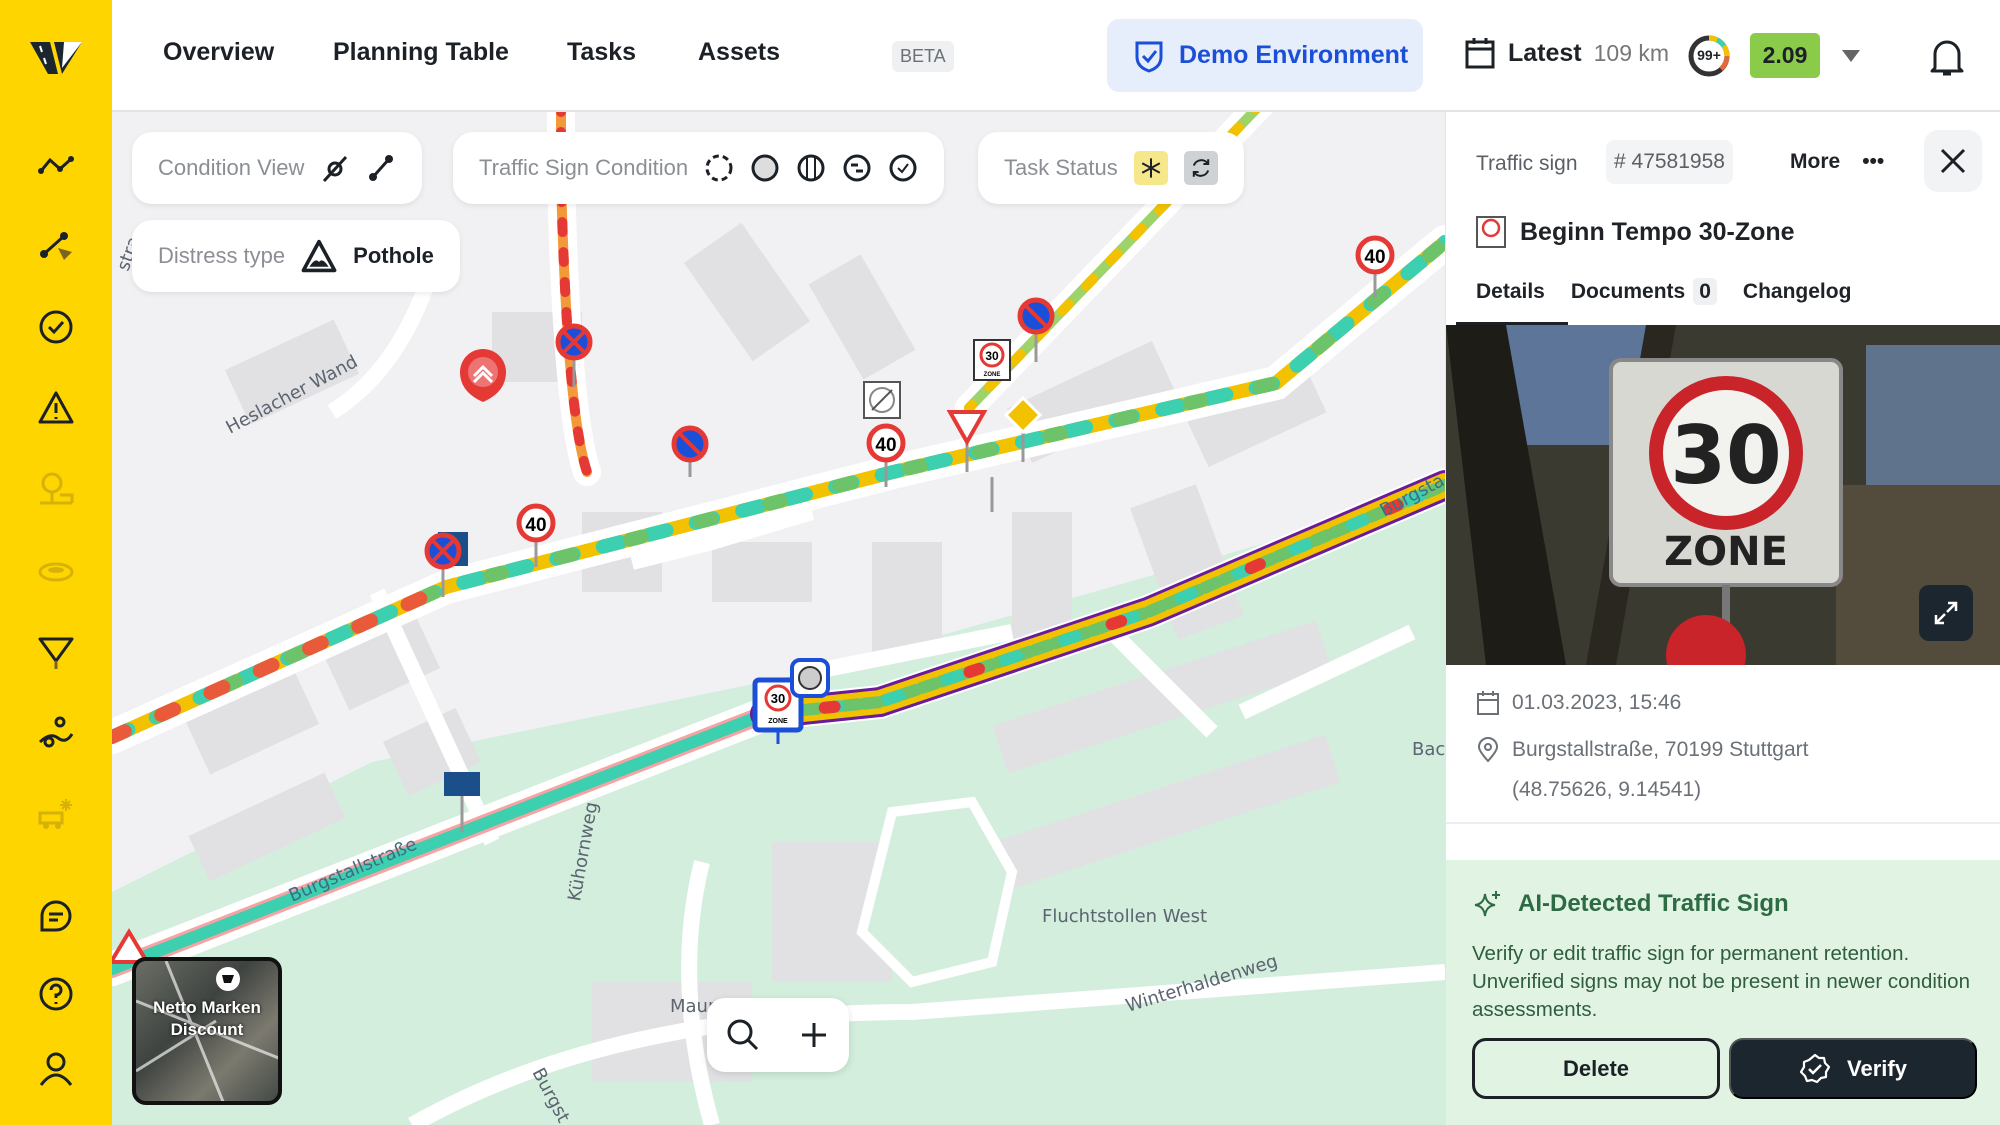 This screenshot has width=2000, height=1125. What do you see at coordinates (1631, 904) in the screenshot?
I see `ai-section-title: AI-Detected Traffic Sign` at bounding box center [1631, 904].